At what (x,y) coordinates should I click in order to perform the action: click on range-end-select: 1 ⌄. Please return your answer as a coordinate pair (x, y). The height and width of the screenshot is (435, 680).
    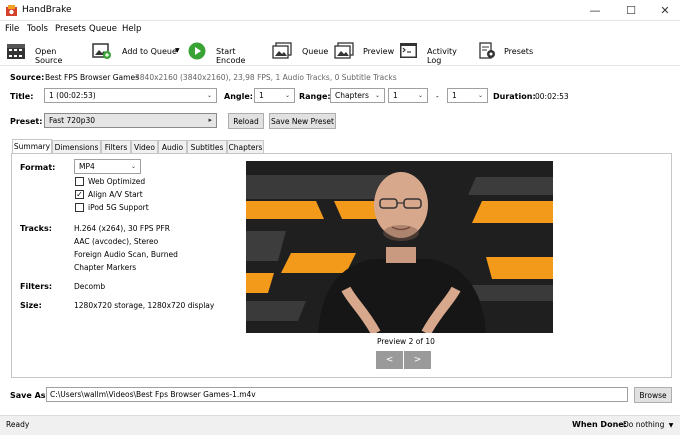
    Looking at the image, I should click on (467, 95).